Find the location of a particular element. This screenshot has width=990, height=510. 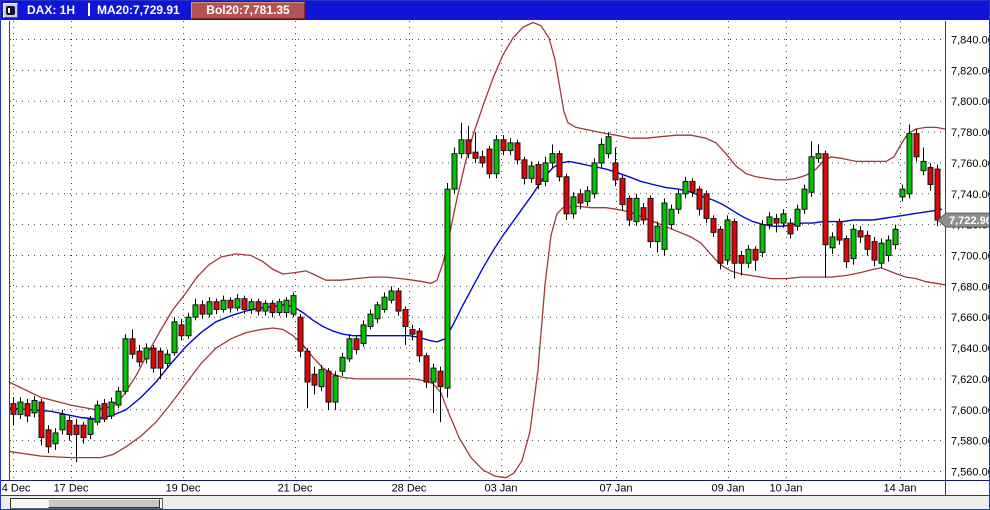

x-axis-label: 10 Jan is located at coordinates (785, 489).